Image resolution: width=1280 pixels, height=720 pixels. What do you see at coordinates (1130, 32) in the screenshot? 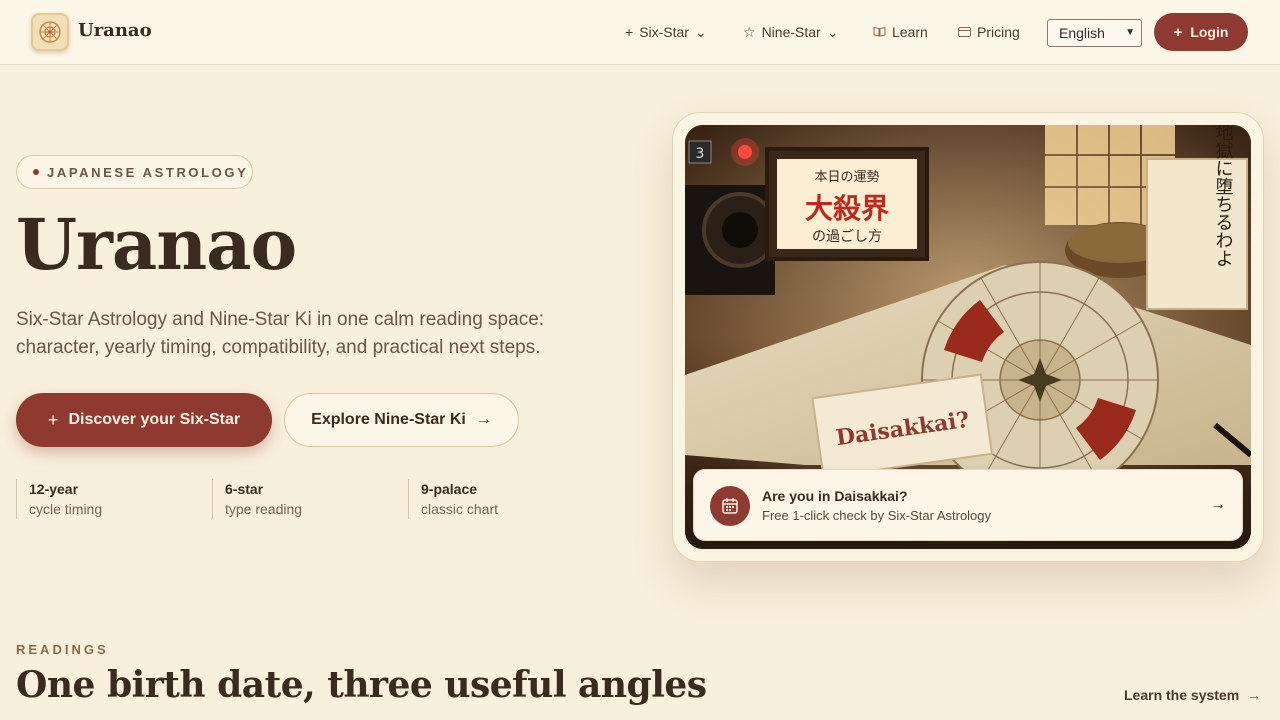
I see `chevron-down-icon: ▼` at bounding box center [1130, 32].